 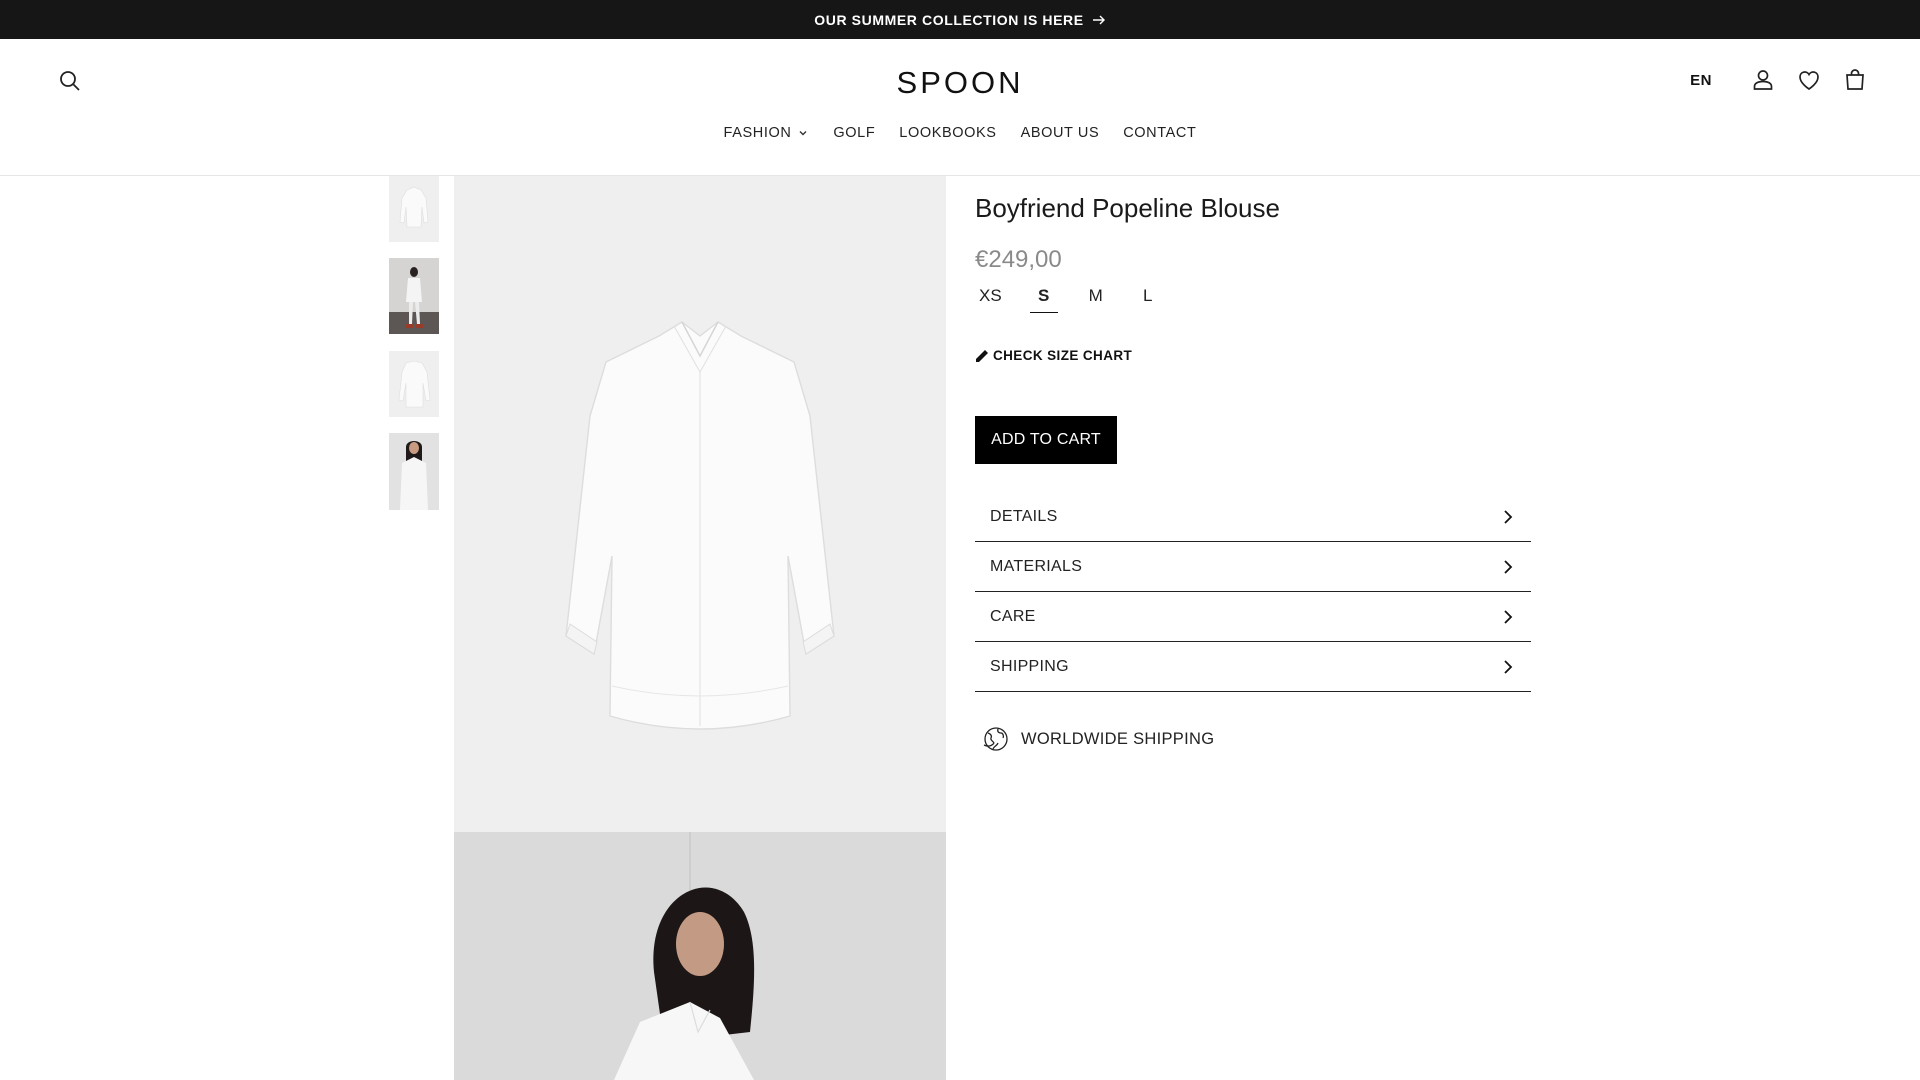 What do you see at coordinates (70, 81) in the screenshot?
I see `search-icon` at bounding box center [70, 81].